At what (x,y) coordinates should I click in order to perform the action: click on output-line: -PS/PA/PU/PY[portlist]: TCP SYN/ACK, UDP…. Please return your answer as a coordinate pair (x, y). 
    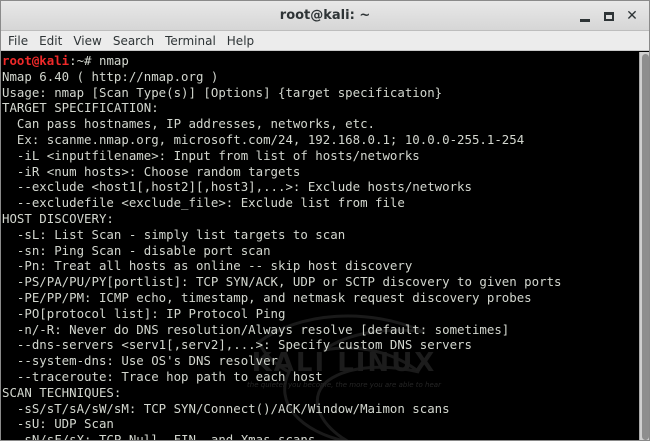
    Looking at the image, I should click on (282, 282).